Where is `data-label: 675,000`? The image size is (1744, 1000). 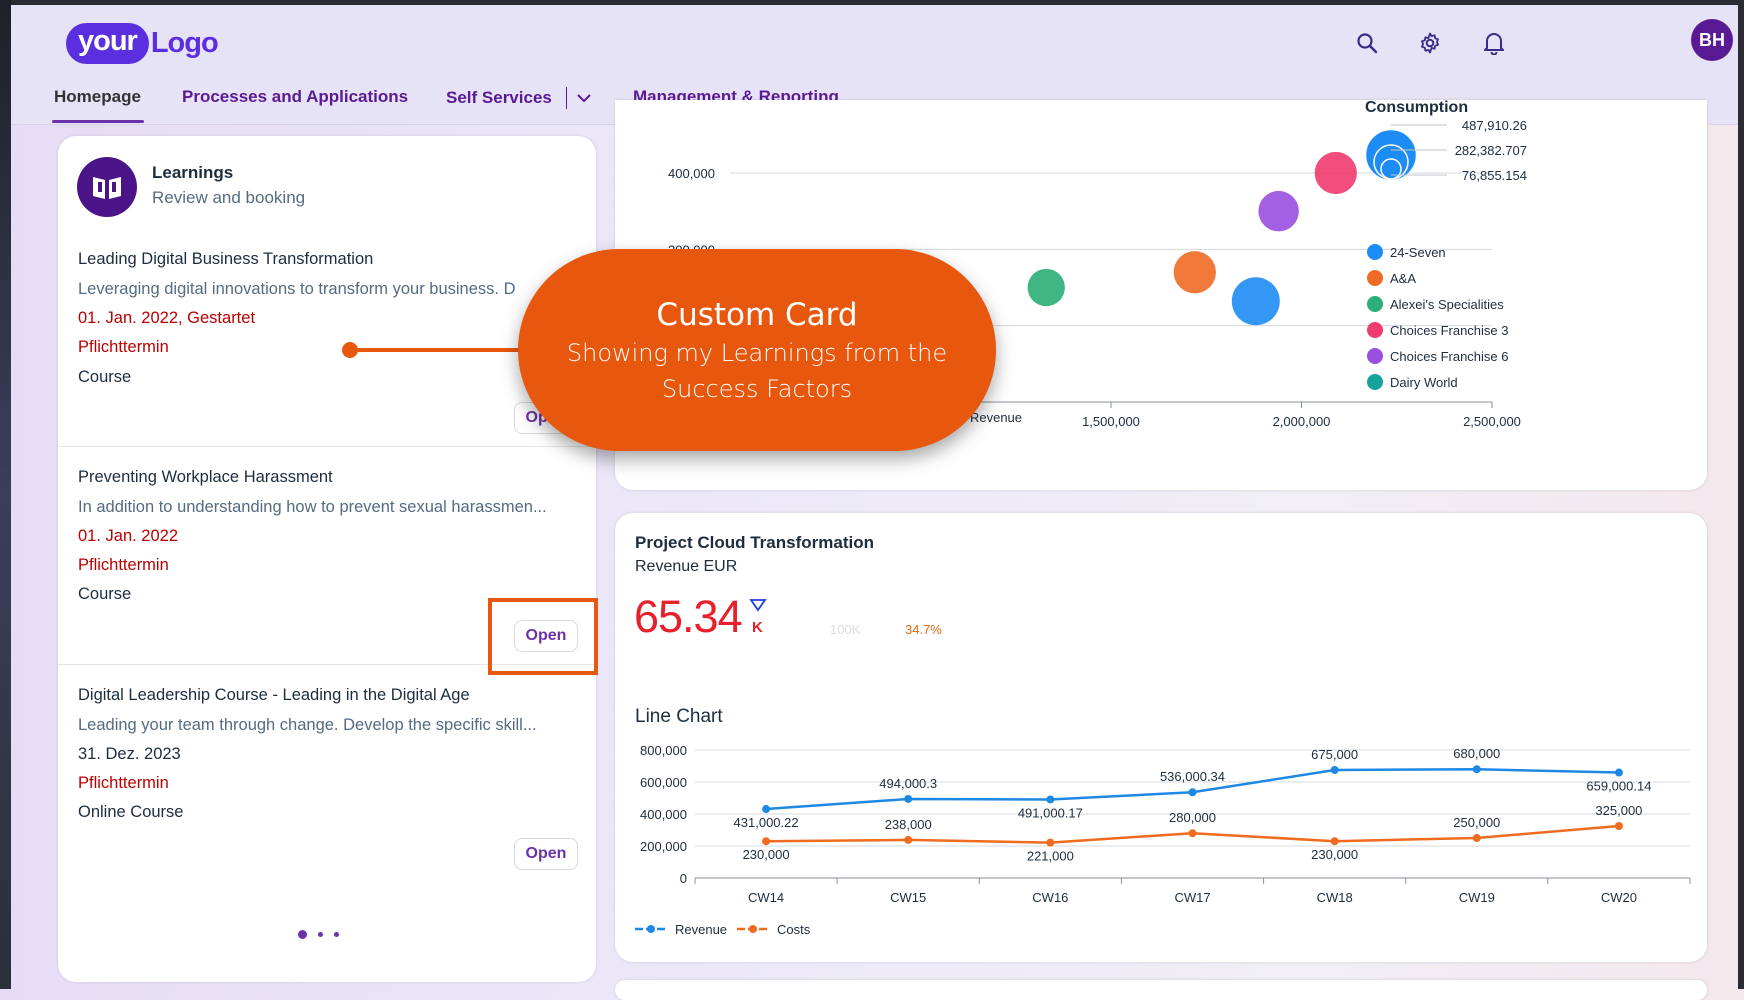
data-label: 675,000 is located at coordinates (1334, 754).